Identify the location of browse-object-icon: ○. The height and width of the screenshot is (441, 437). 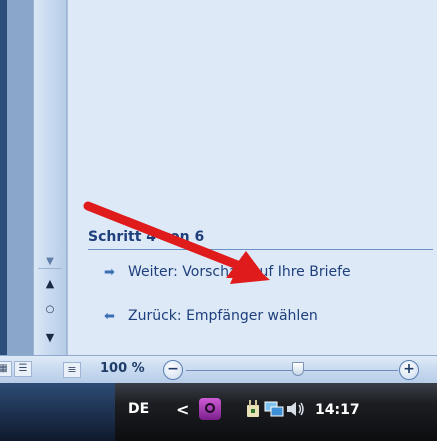
(50, 310).